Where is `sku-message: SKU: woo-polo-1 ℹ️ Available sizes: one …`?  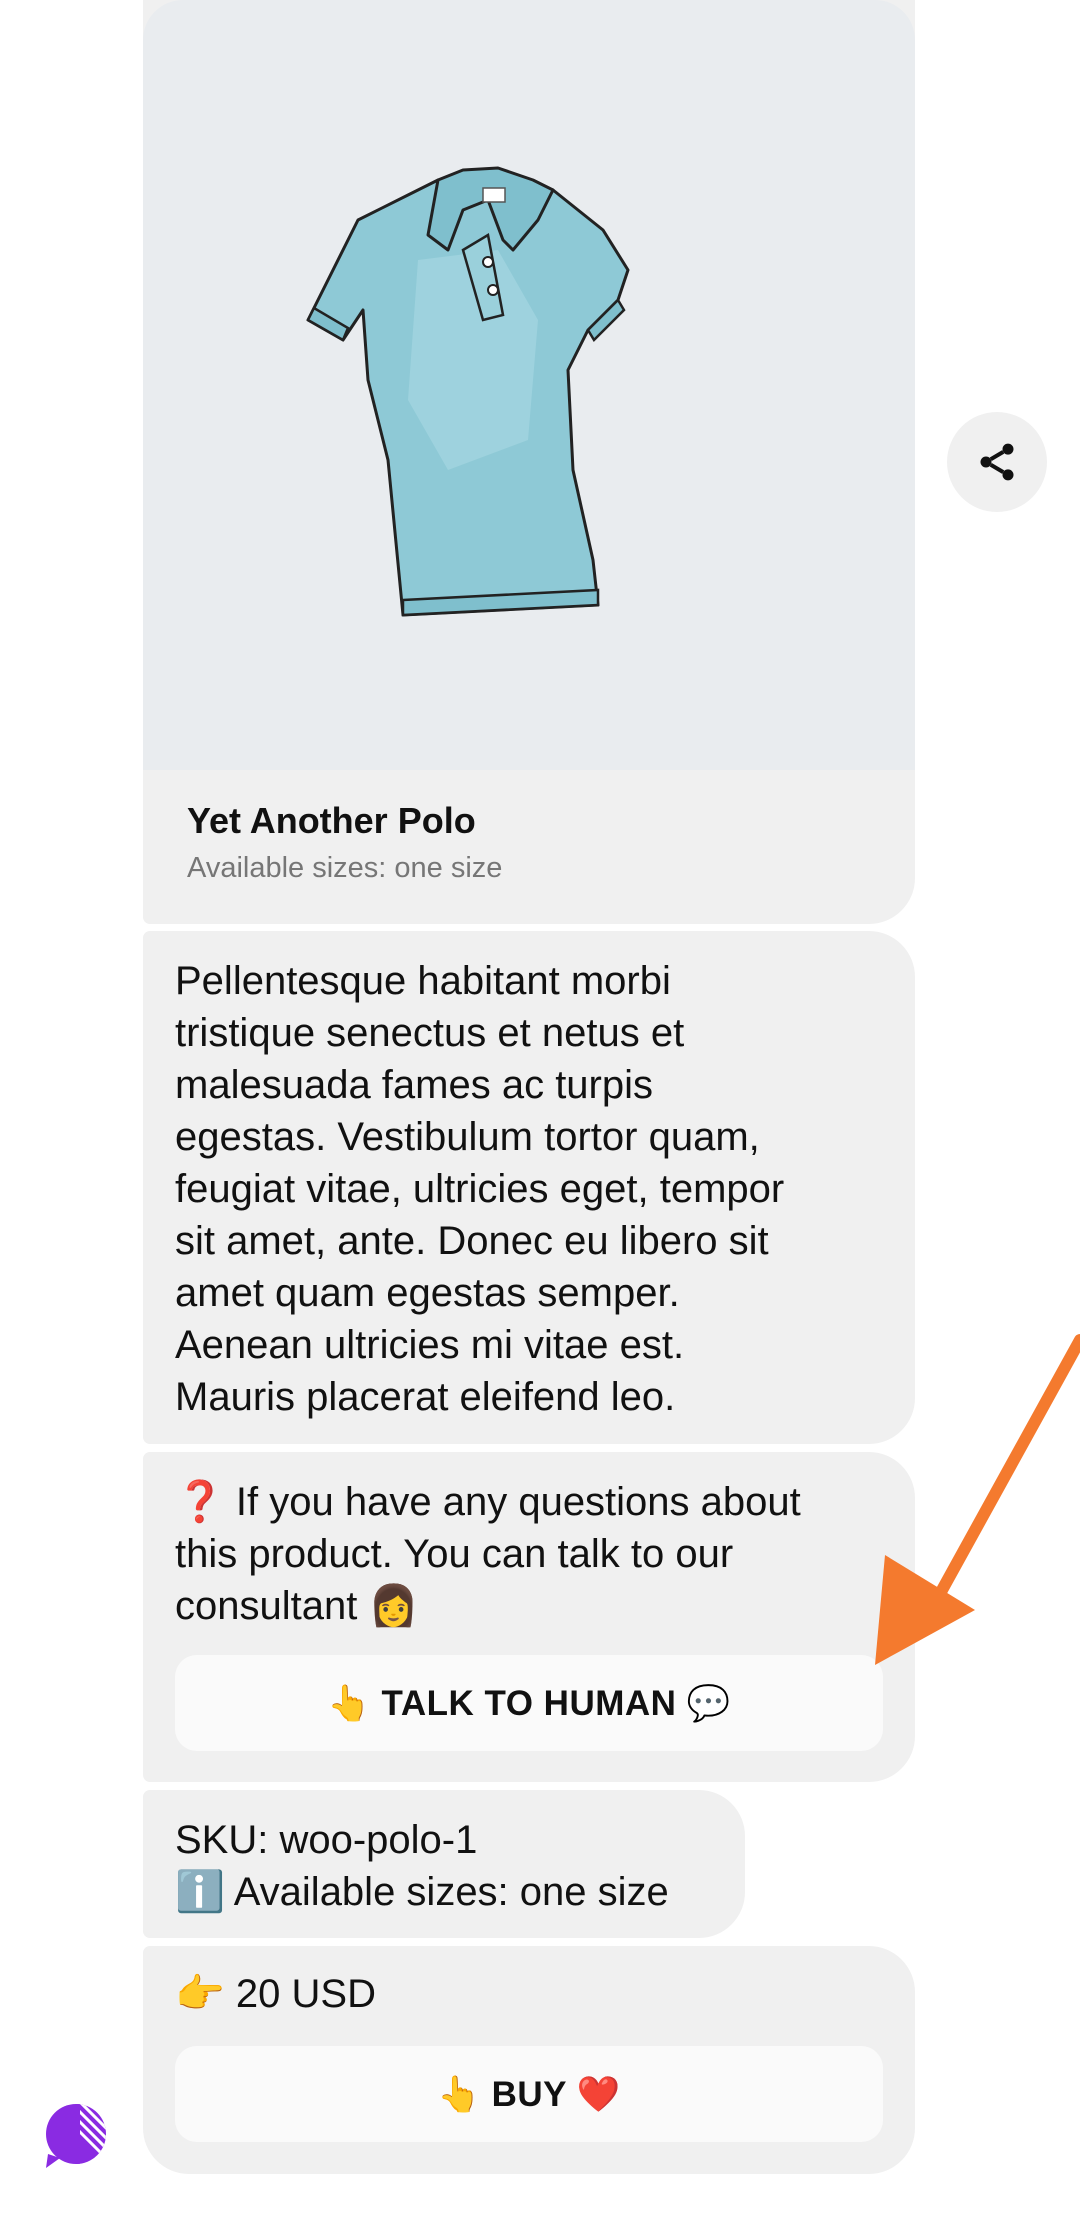 sku-message: SKU: woo-polo-1 ℹ️ Available sizes: one … is located at coordinates (444, 1864).